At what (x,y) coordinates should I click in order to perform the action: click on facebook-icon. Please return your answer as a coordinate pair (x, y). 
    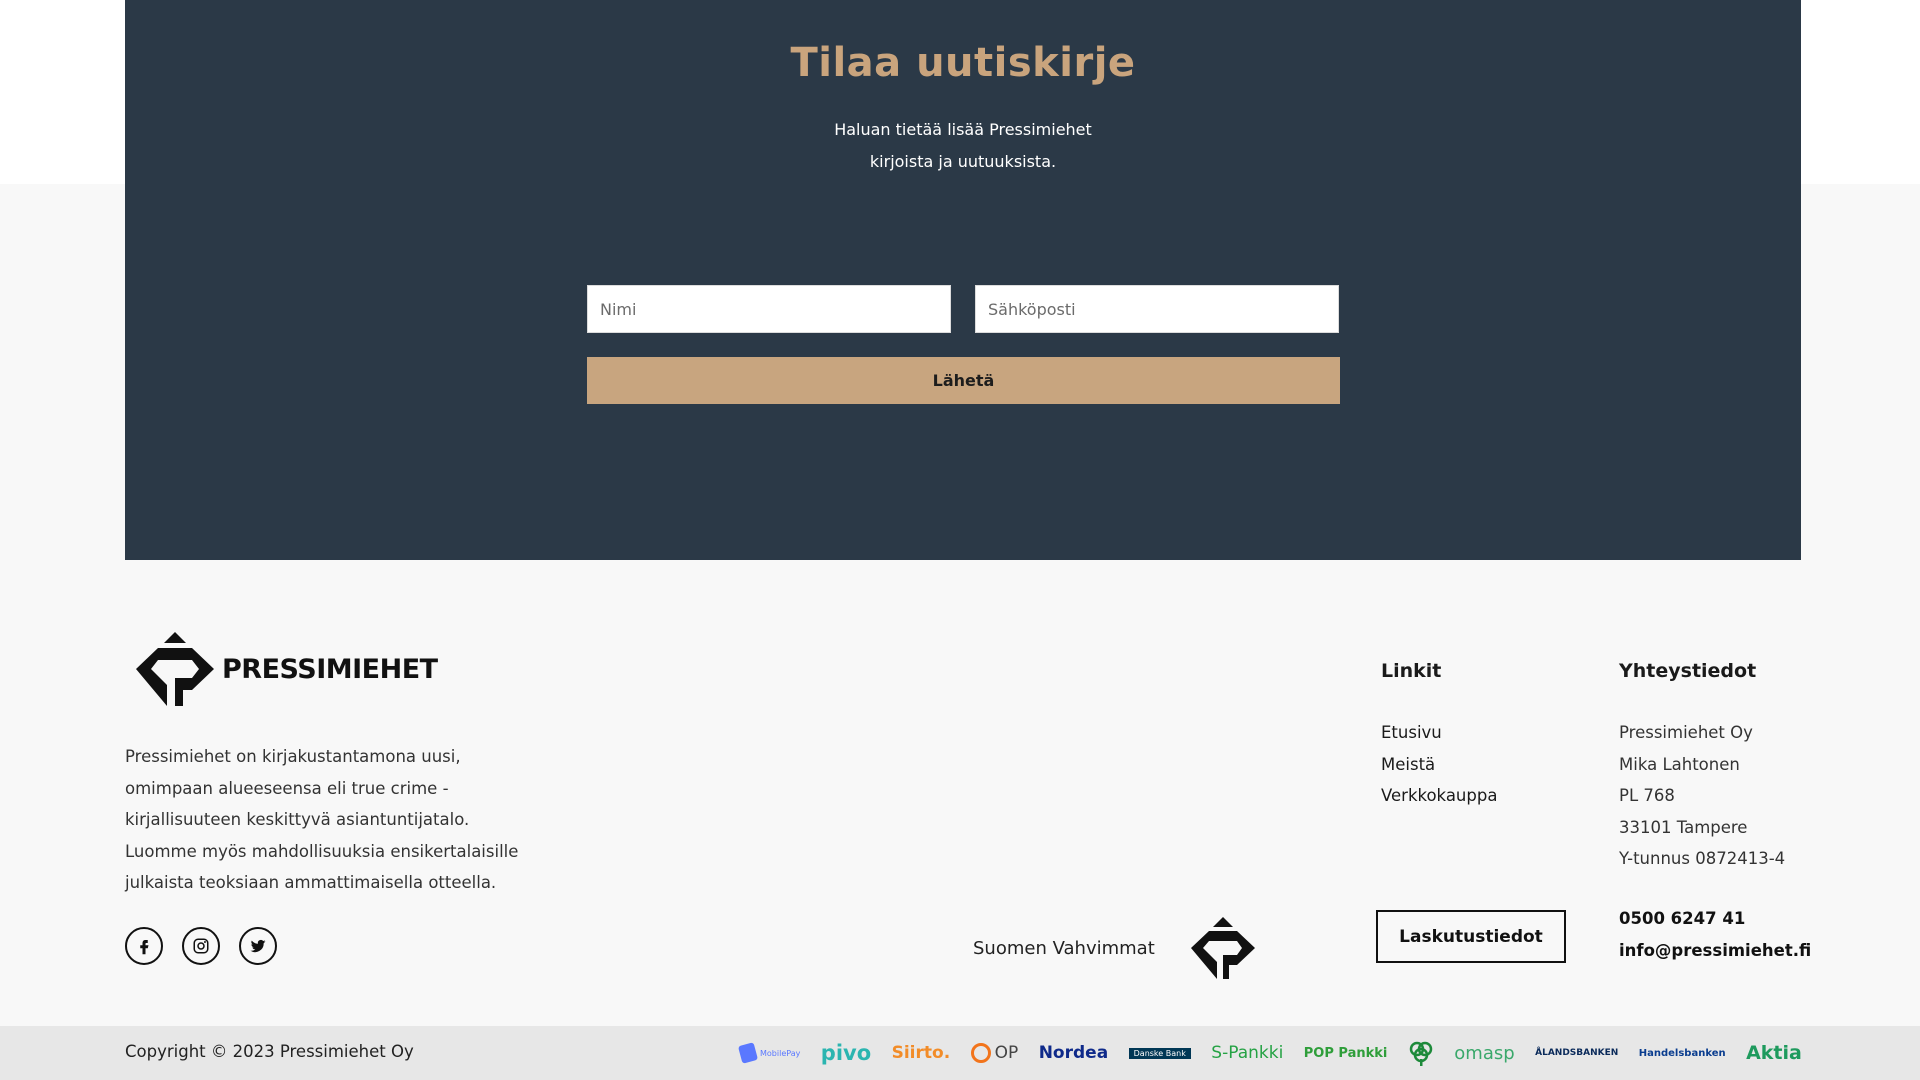
    Looking at the image, I should click on (144, 947).